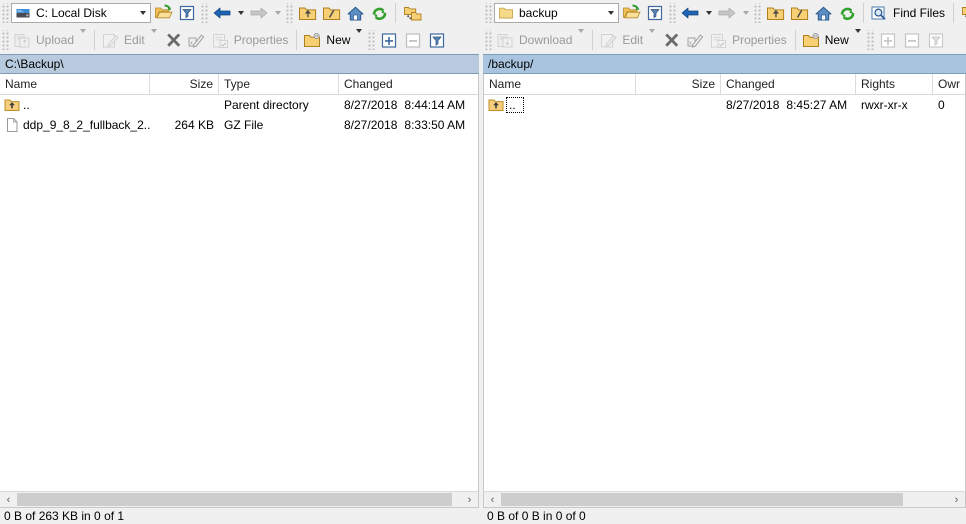 This screenshot has height=524, width=966. What do you see at coordinates (333, 40) in the screenshot?
I see `left-new-button: New` at bounding box center [333, 40].